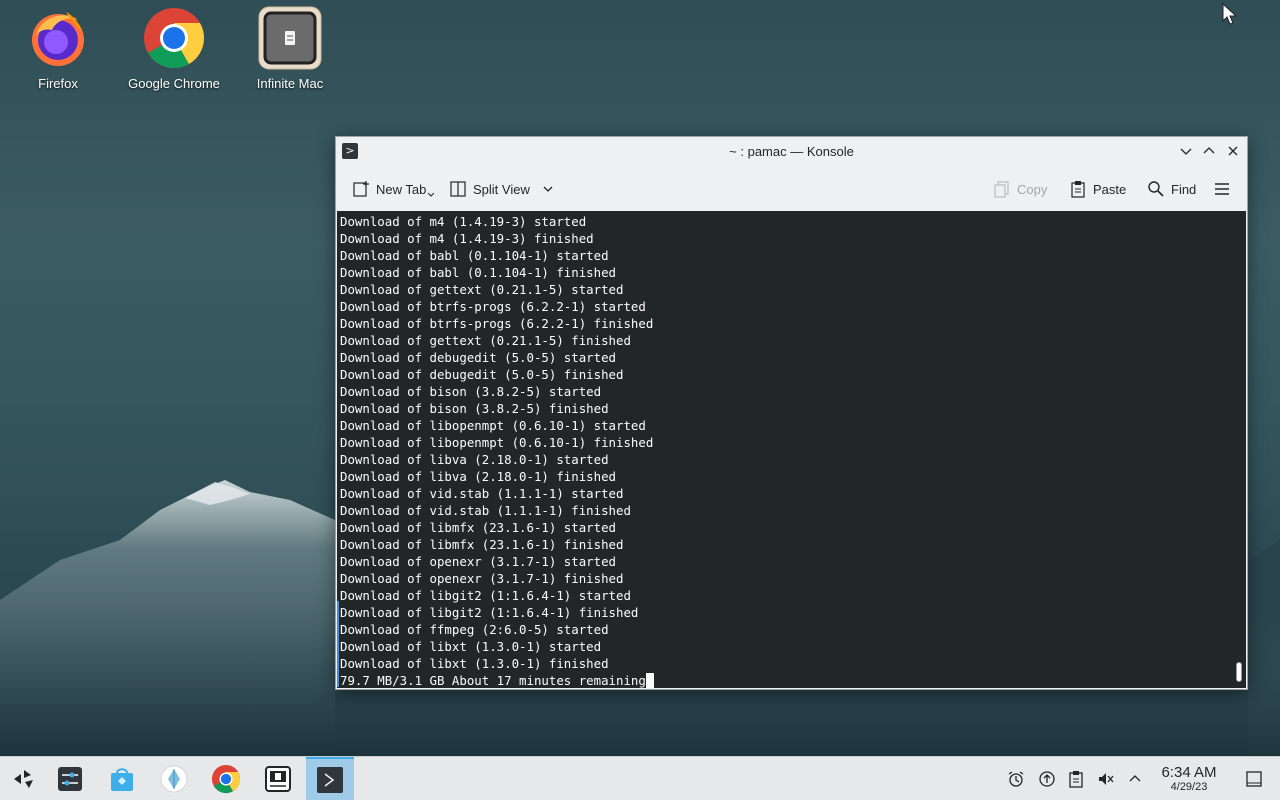 The image size is (1280, 800). Describe the element at coordinates (1032, 189) in the screenshot. I see `copy-label: Copy` at that location.